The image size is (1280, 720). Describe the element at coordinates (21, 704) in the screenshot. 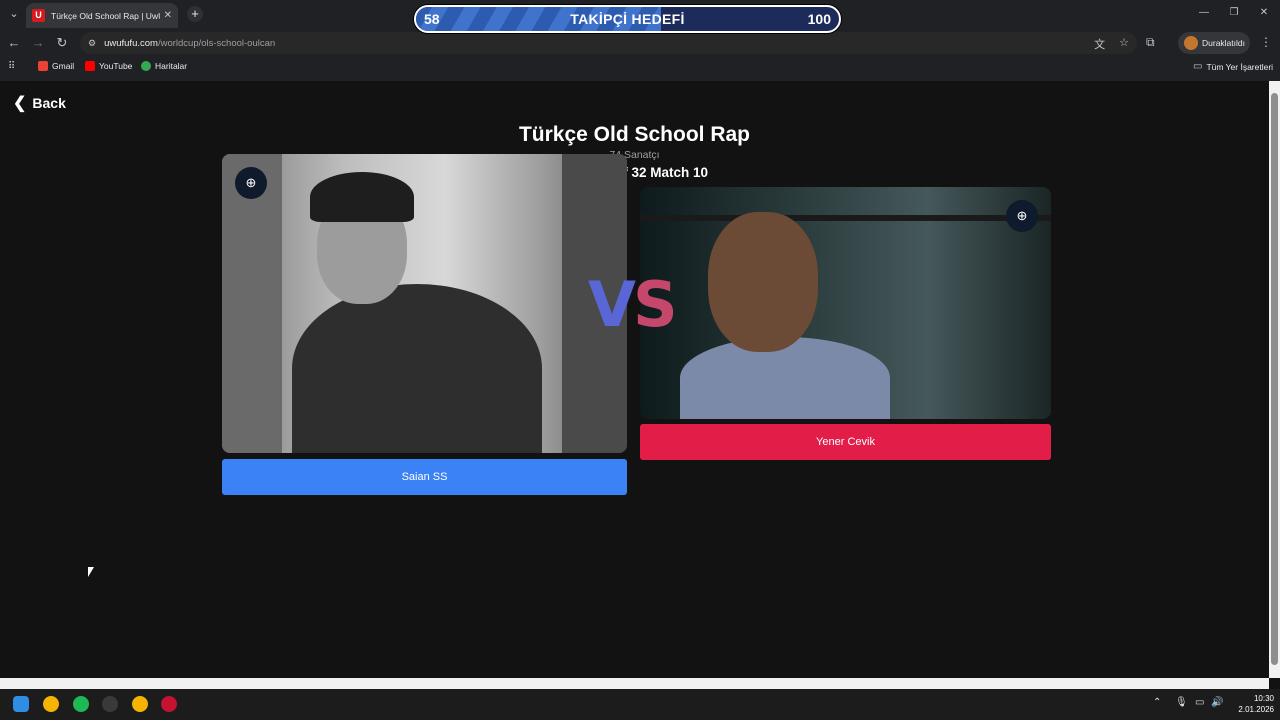

I see `windows-start-icon` at that location.